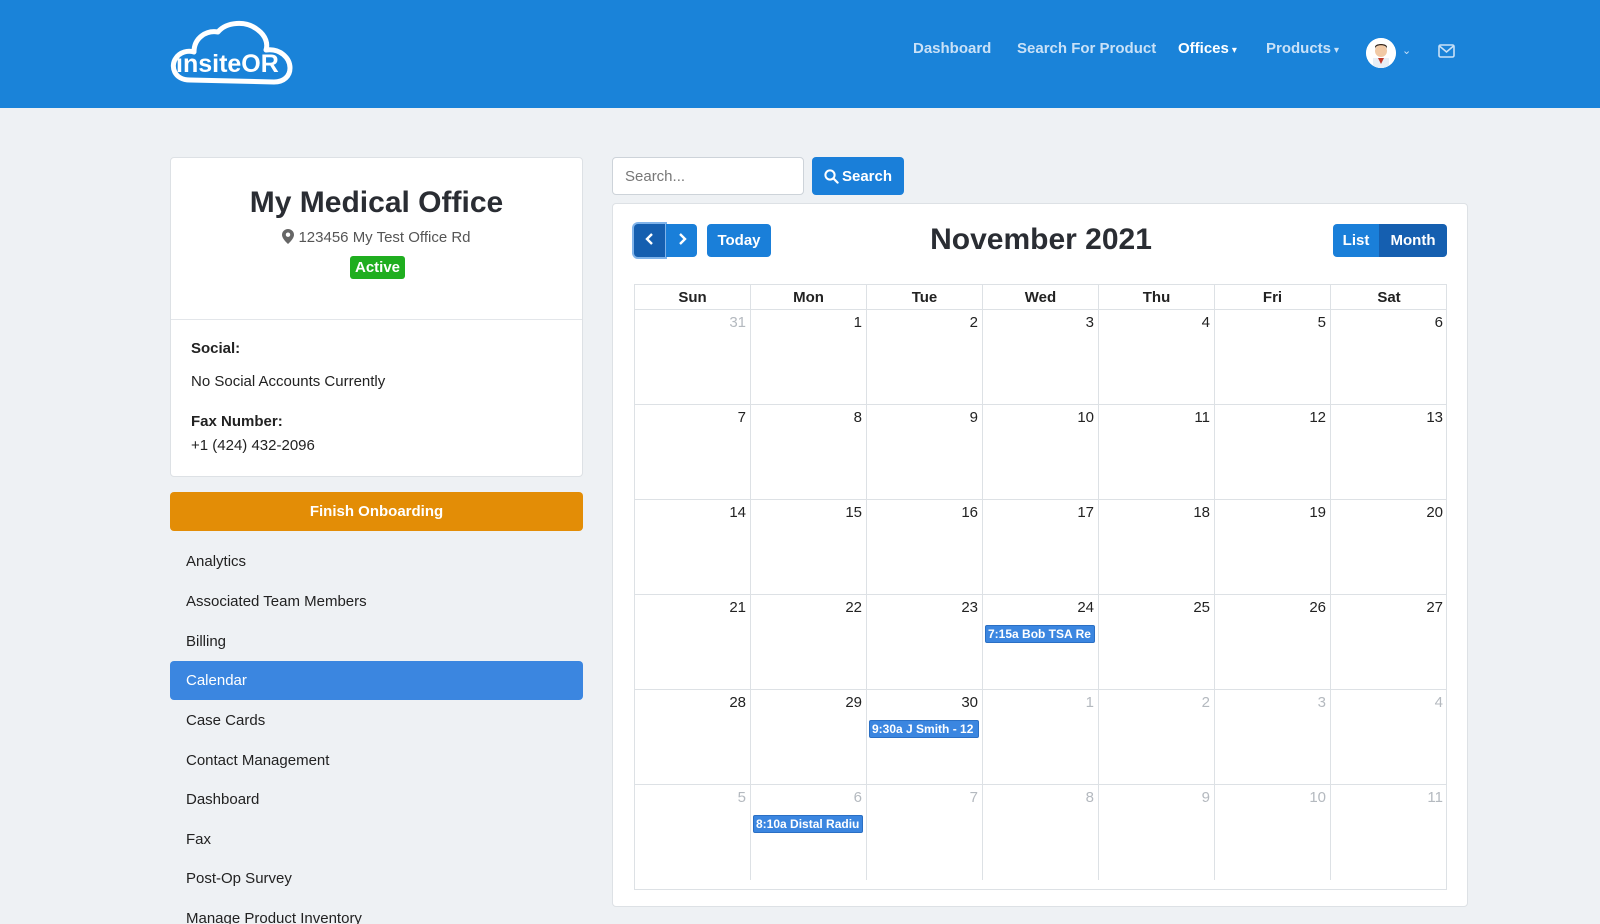  I want to click on chevron-right-icon, so click(682, 239).